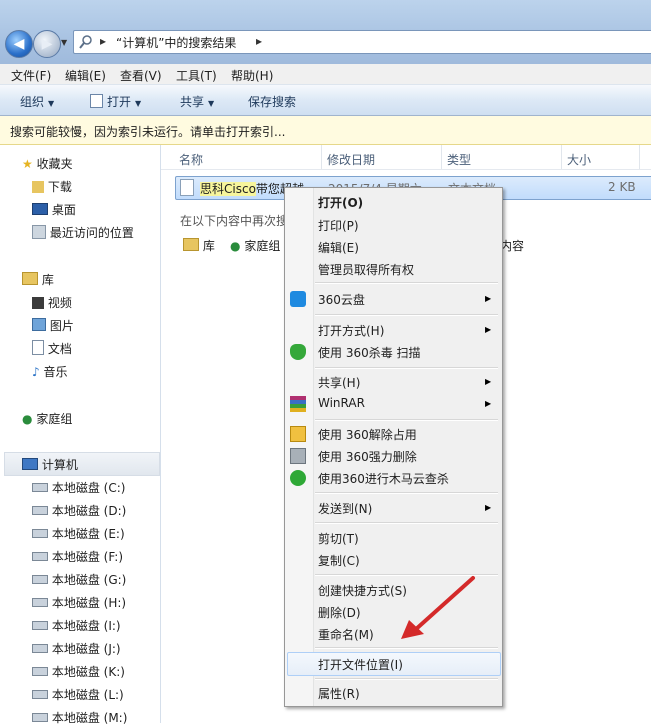 The height and width of the screenshot is (726, 651). I want to click on winrar-icon, so click(298, 404).